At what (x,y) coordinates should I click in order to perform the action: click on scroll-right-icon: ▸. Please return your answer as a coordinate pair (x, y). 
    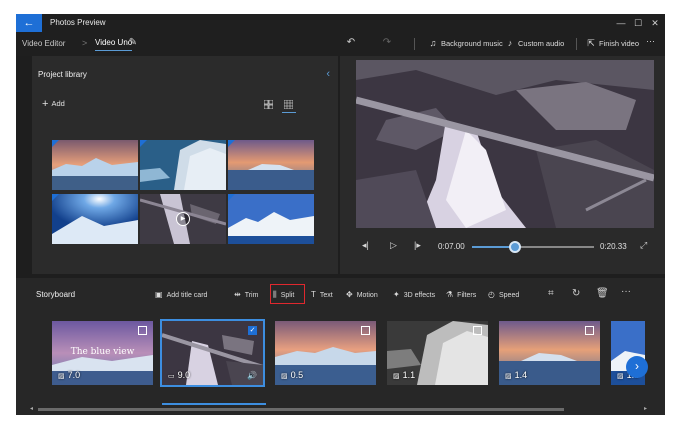
    Looking at the image, I should click on (645, 408).